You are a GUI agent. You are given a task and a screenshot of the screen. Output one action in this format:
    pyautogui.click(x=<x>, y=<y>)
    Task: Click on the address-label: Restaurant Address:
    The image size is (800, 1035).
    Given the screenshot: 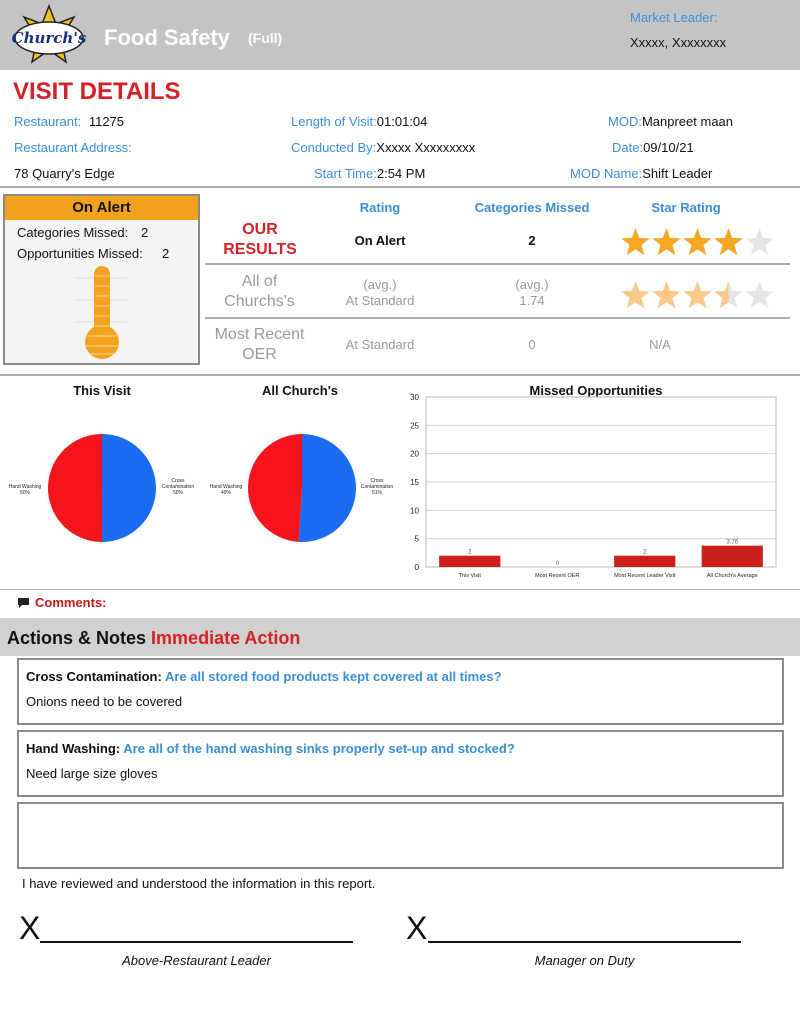 What is the action you would take?
    pyautogui.click(x=73, y=147)
    